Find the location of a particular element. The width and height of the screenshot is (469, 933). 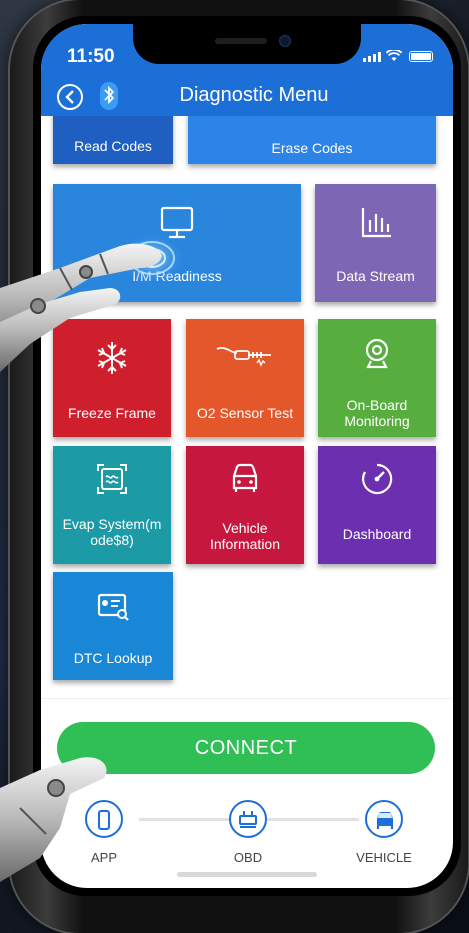

phone-notch is located at coordinates (247, 44).